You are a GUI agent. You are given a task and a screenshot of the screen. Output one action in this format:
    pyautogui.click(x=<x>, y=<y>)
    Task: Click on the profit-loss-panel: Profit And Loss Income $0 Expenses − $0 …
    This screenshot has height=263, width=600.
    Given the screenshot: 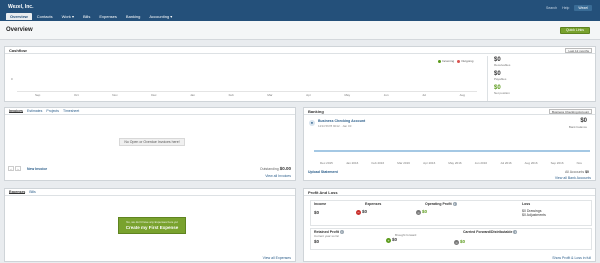 What is the action you would take?
    pyautogui.click(x=449, y=225)
    